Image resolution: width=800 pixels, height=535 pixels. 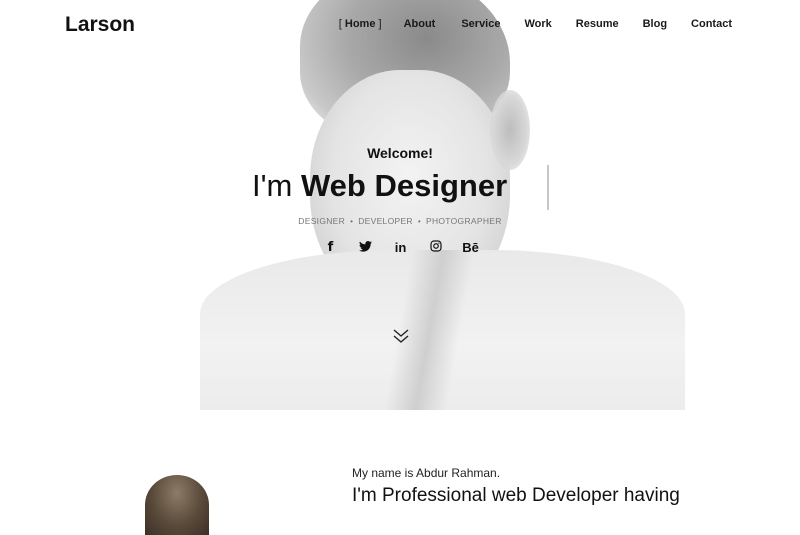 What do you see at coordinates (470, 247) in the screenshot?
I see `behance-icon: Bē` at bounding box center [470, 247].